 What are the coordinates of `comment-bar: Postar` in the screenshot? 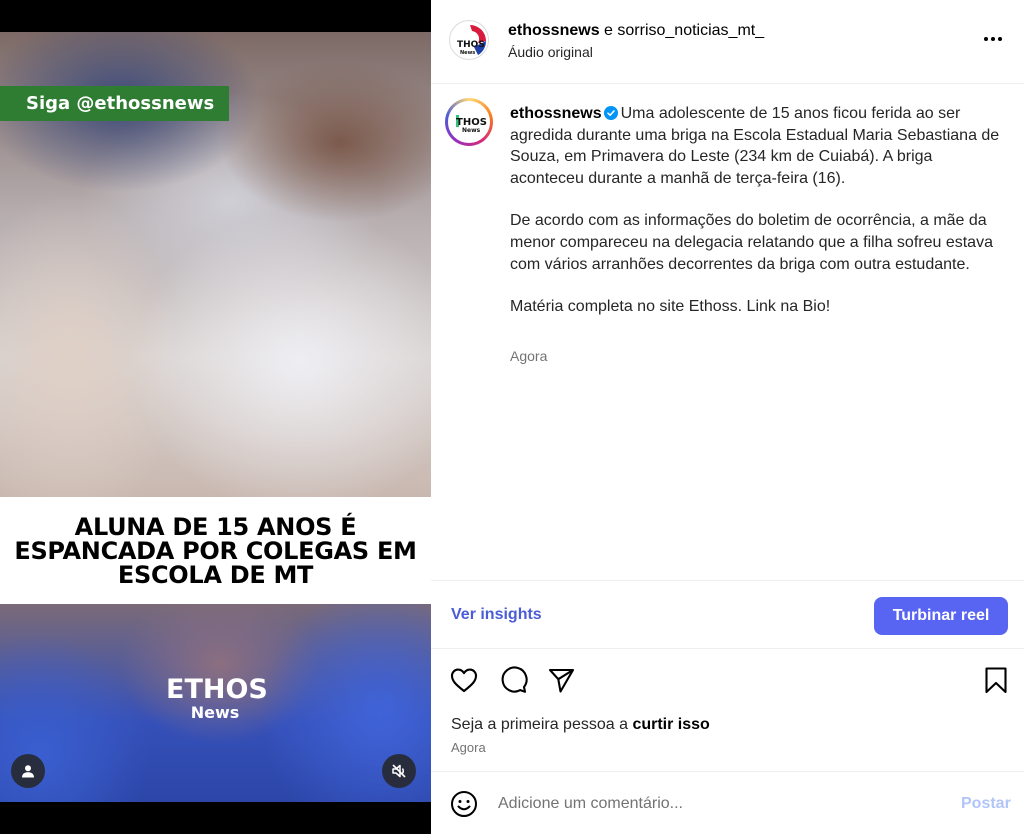 It's located at (727, 802).